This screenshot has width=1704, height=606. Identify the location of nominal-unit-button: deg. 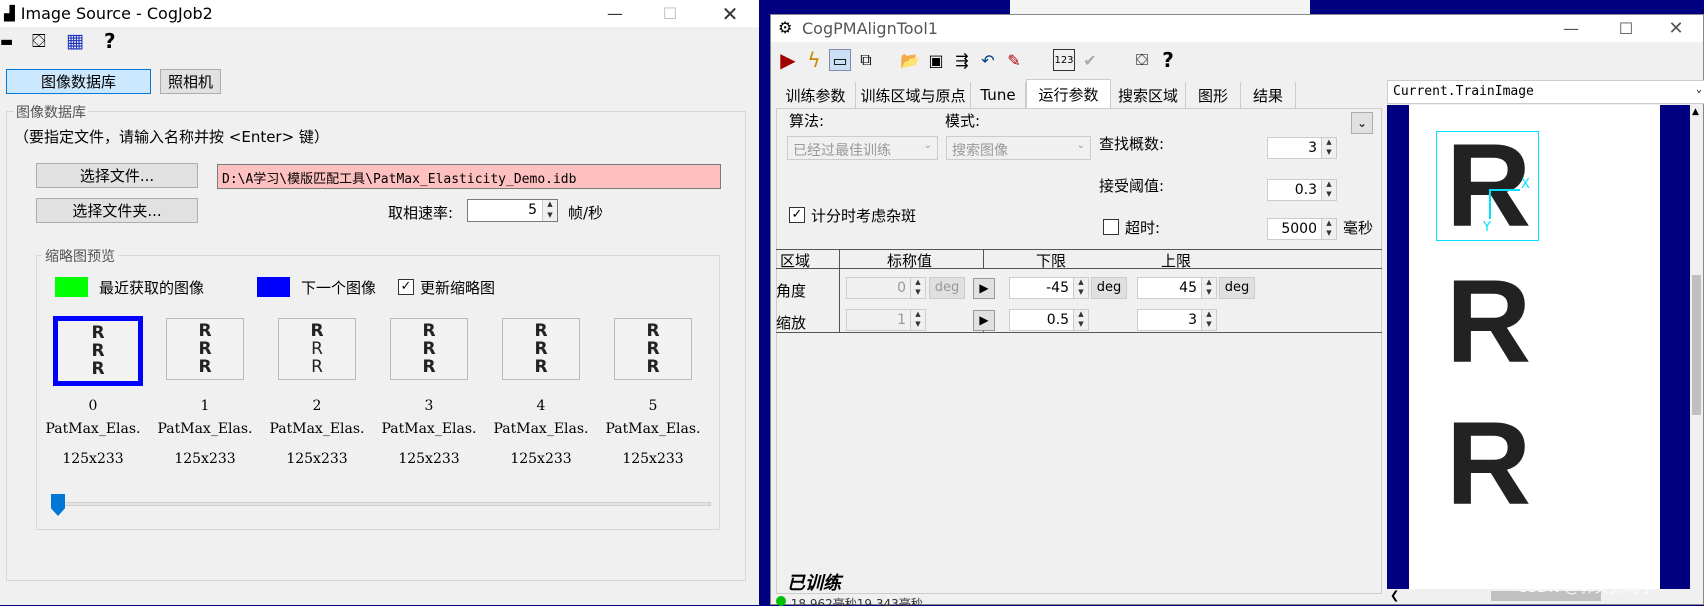
(947, 288).